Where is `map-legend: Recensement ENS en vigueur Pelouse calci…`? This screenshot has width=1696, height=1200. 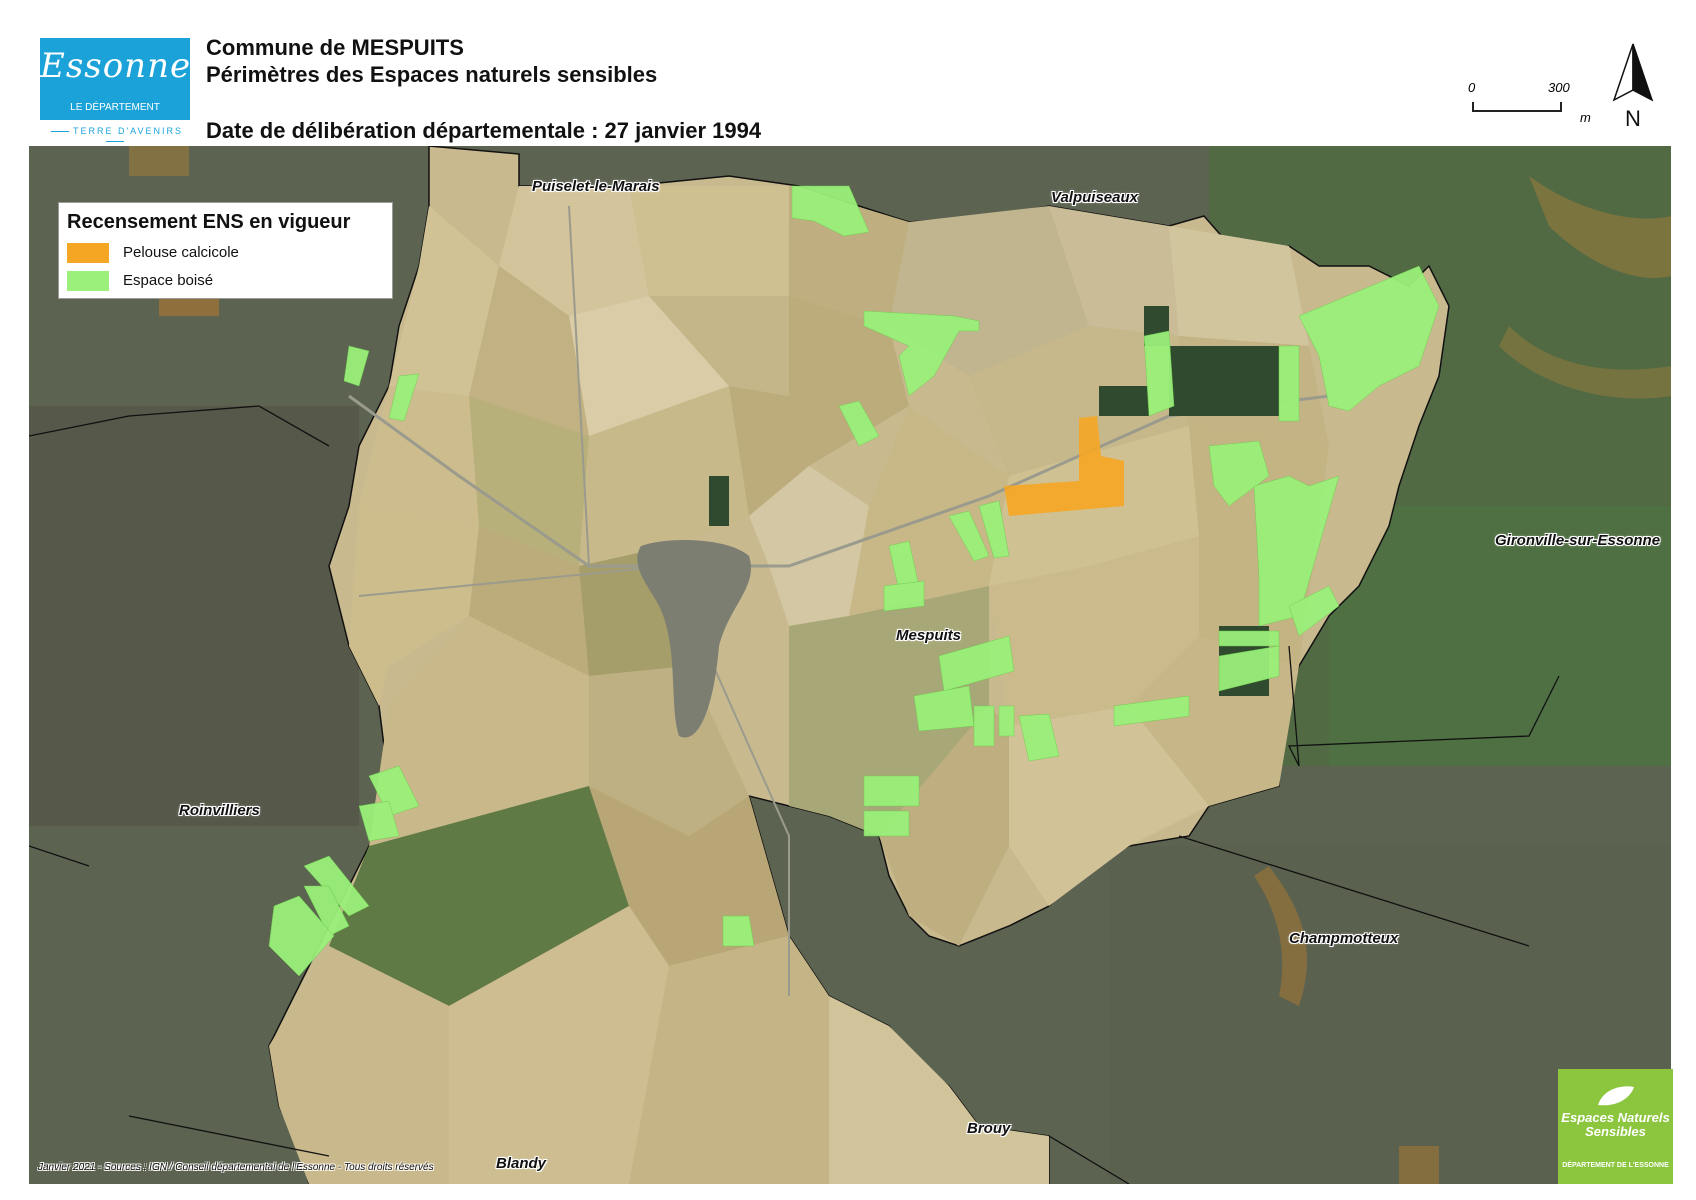
map-legend: Recensement ENS en vigueur Pelouse calci… is located at coordinates (225, 250).